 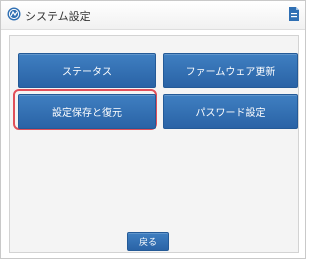 I want to click on window-title: システム設定, so click(x=58, y=16).